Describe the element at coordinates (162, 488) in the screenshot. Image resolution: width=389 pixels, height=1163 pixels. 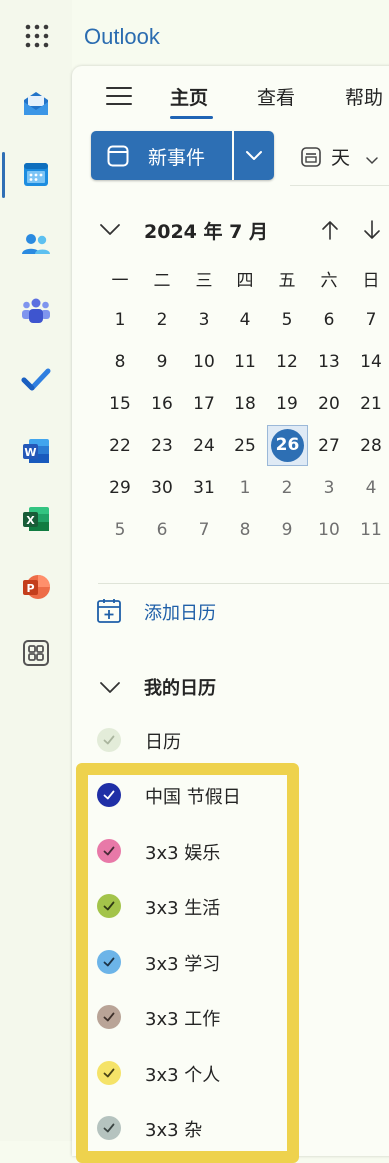
I see `date-cell: 30` at that location.